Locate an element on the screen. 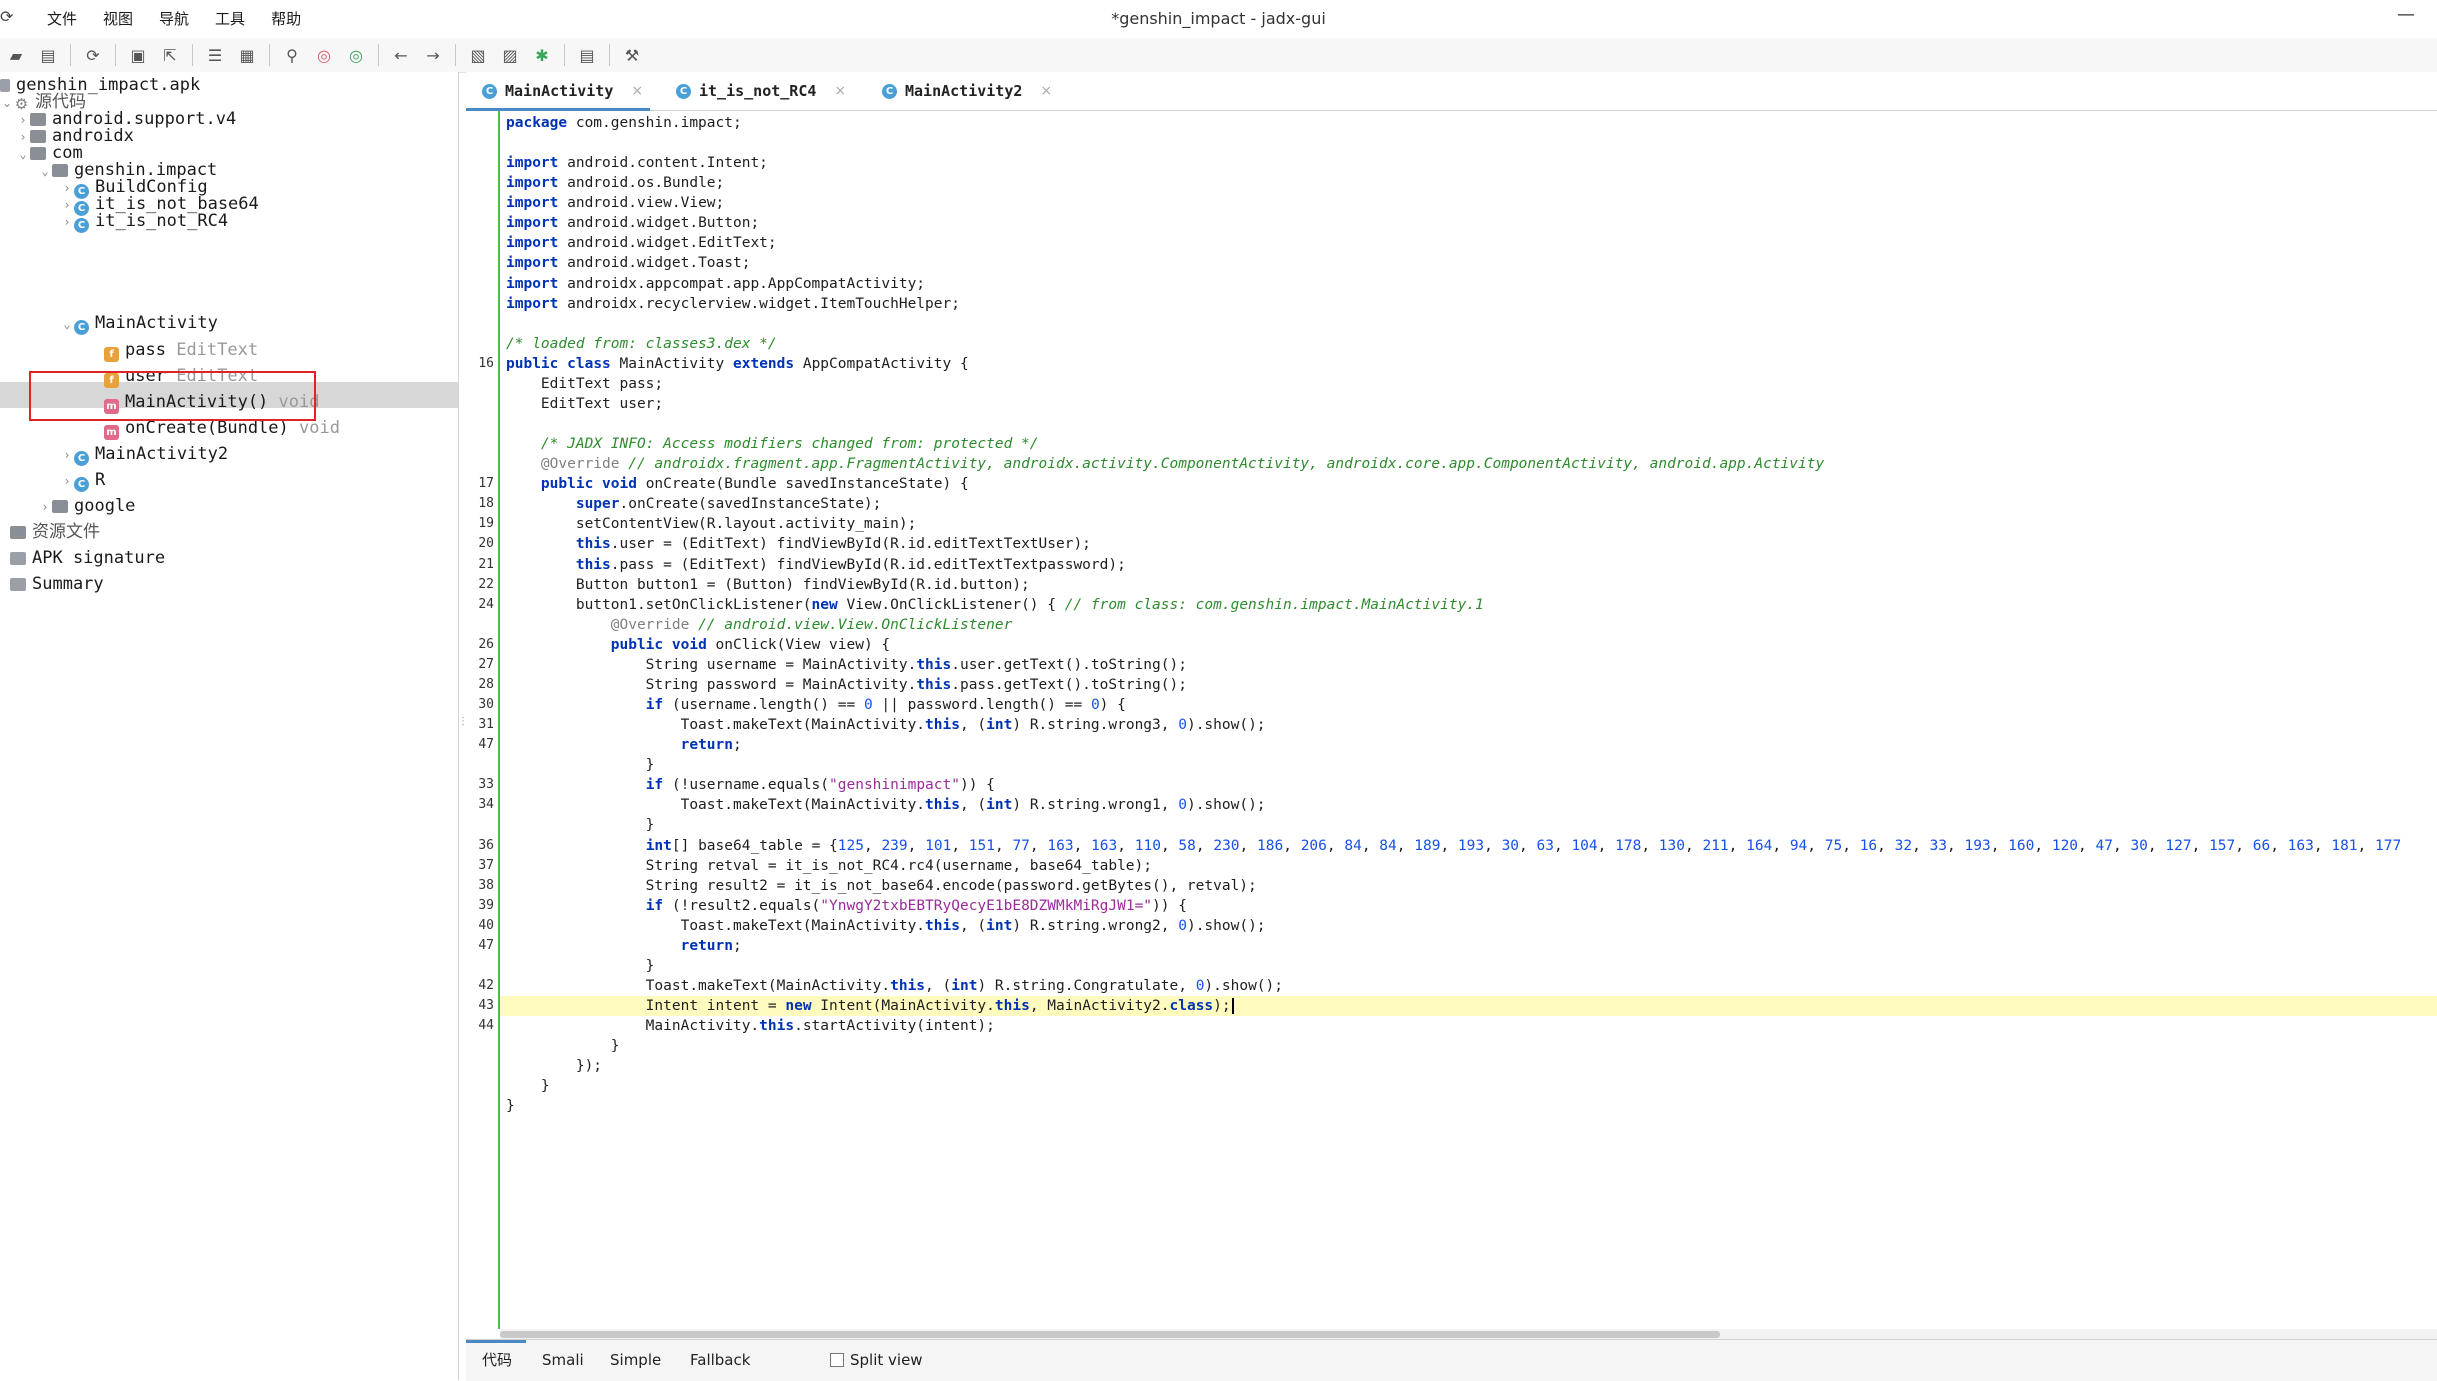  bookmark-icon: ▨ is located at coordinates (510, 55).